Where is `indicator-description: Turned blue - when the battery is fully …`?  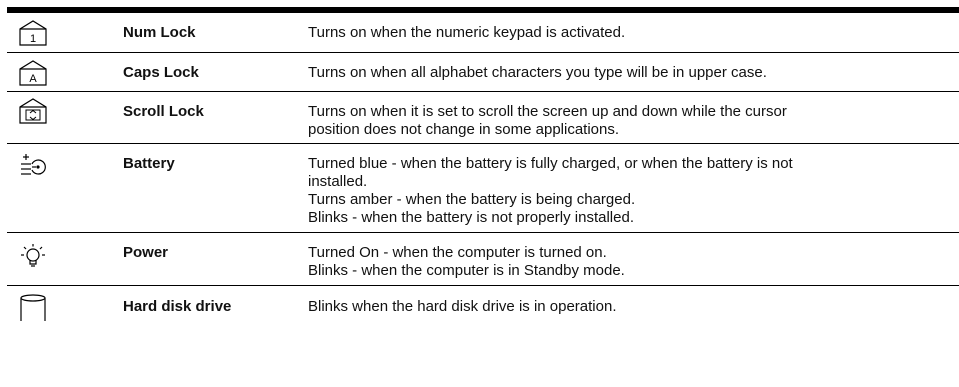
indicator-description: Turned blue - when the battery is fully … is located at coordinates (608, 191).